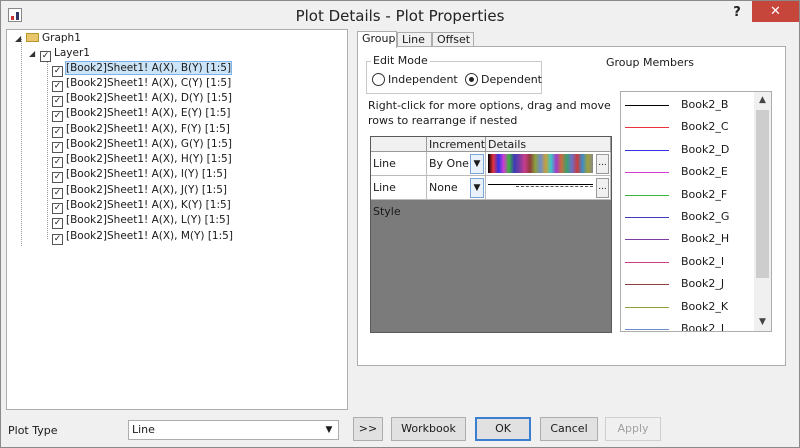 The image size is (800, 448). What do you see at coordinates (540, 163) in the screenshot?
I see `color-list-swatch` at bounding box center [540, 163].